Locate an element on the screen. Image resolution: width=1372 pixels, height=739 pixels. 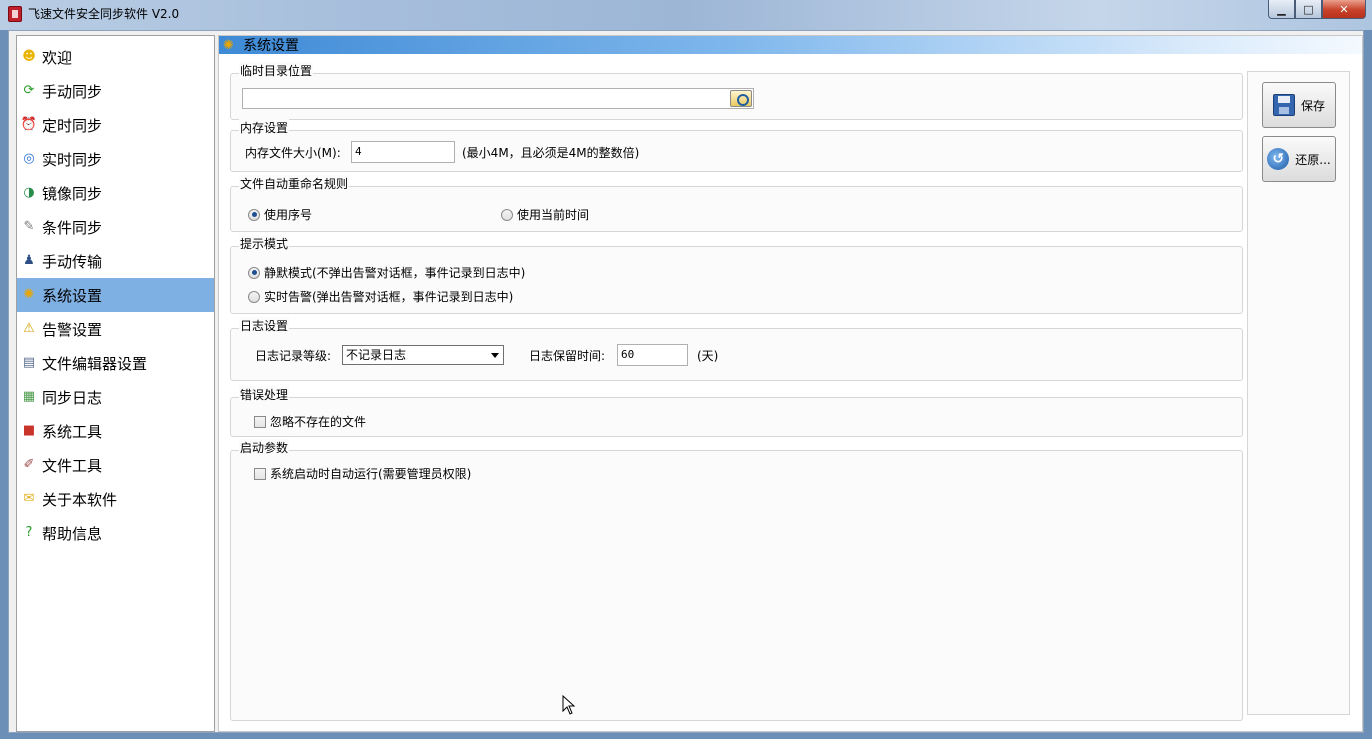
close-icon: ✕ is located at coordinates (1344, 9).